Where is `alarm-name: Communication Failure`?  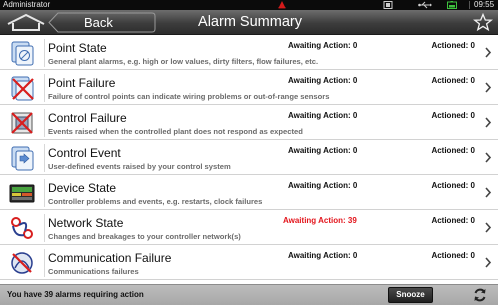
alarm-name: Communication Failure is located at coordinates (110, 258).